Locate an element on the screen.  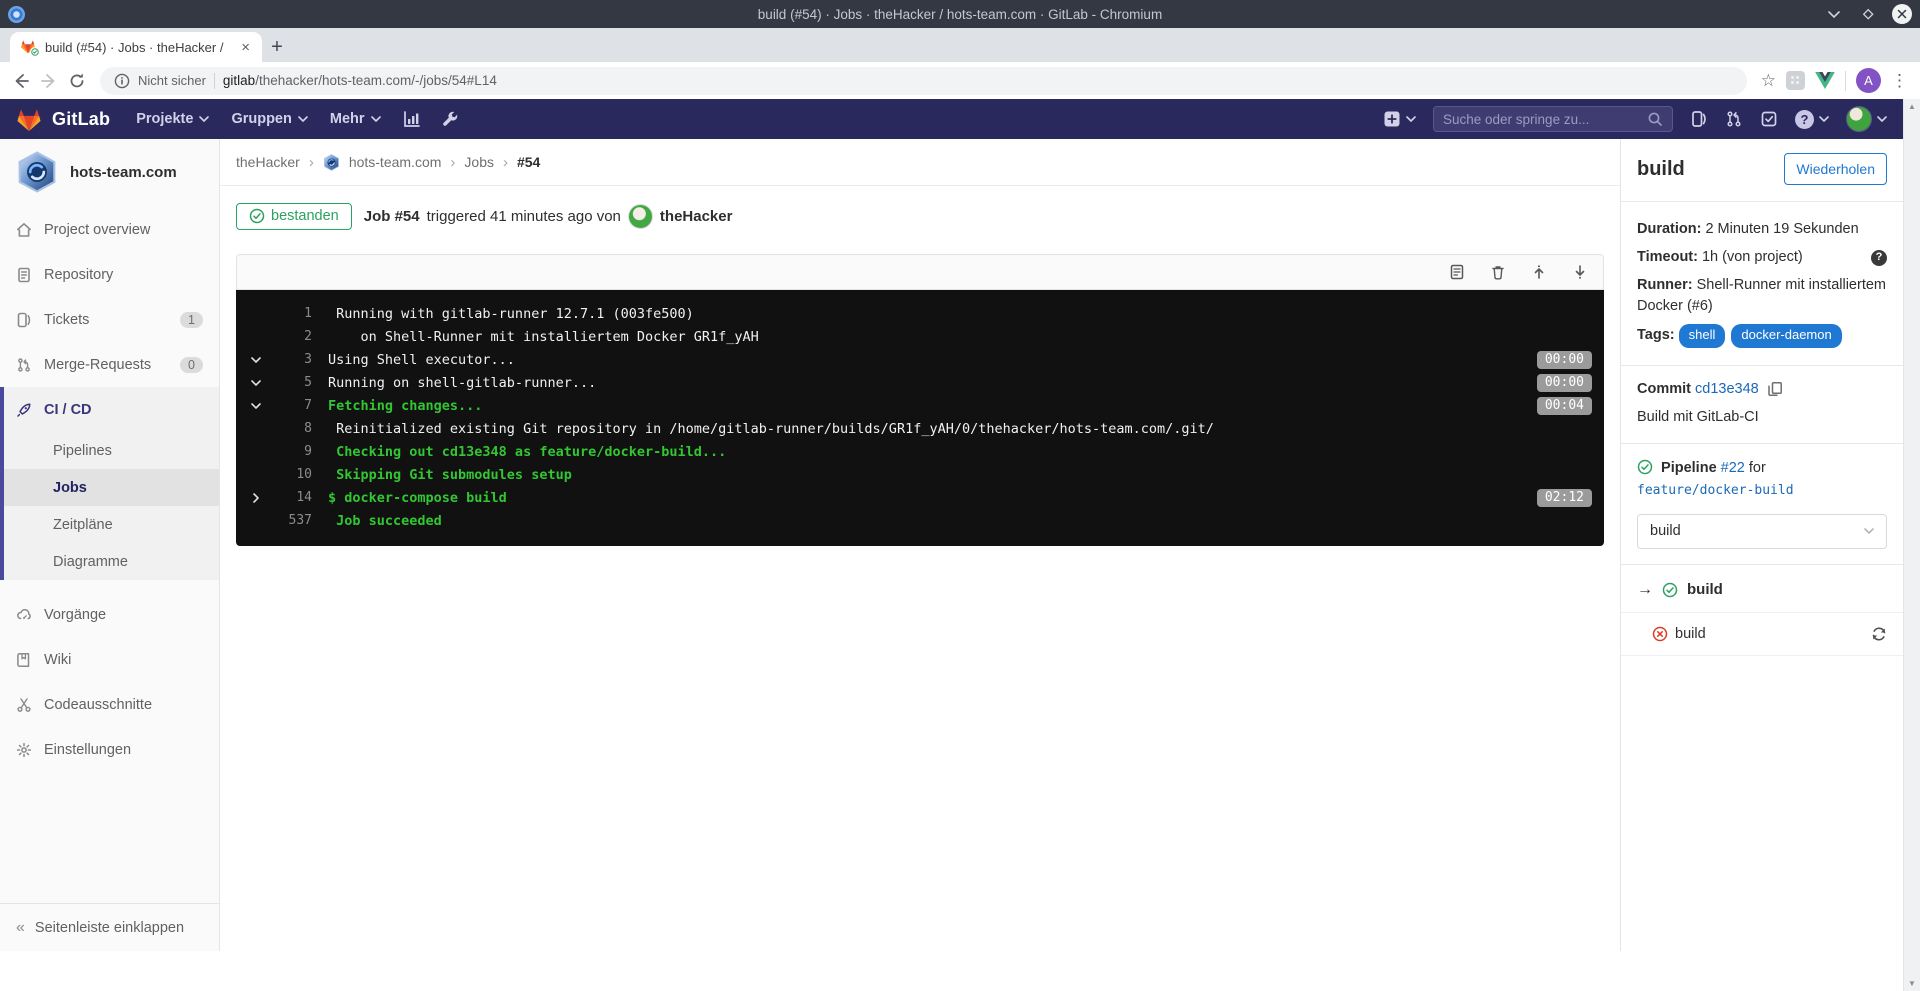
sidebar-item-wiki: Wiki is located at coordinates (109, 659).